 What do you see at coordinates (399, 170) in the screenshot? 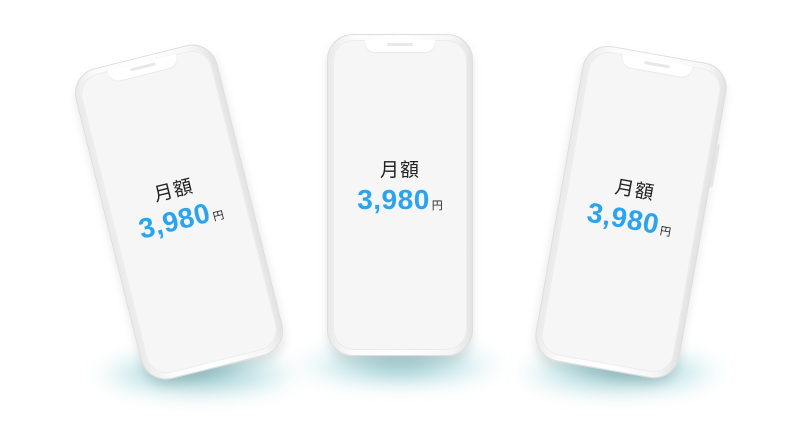
I see `monthly-label: 月額` at bounding box center [399, 170].